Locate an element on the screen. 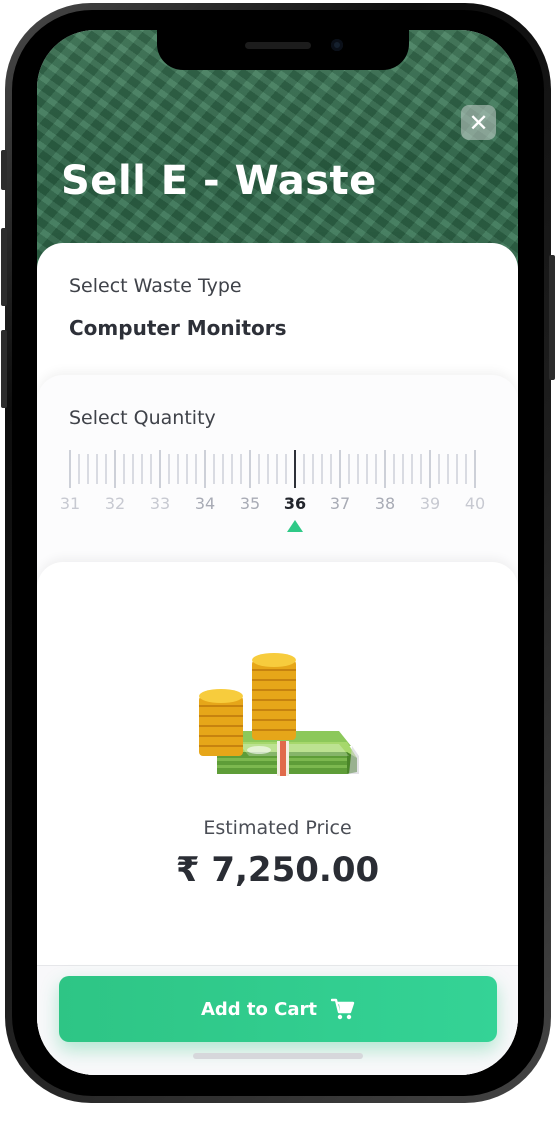  close-icon: ✕ is located at coordinates (478, 122).